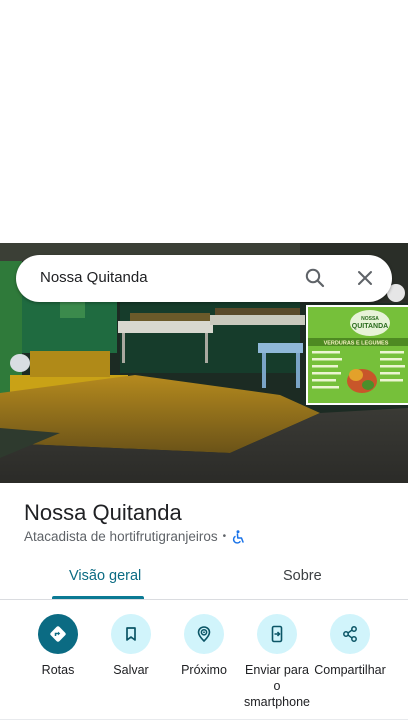  I want to click on bookmark-icon, so click(131, 634).